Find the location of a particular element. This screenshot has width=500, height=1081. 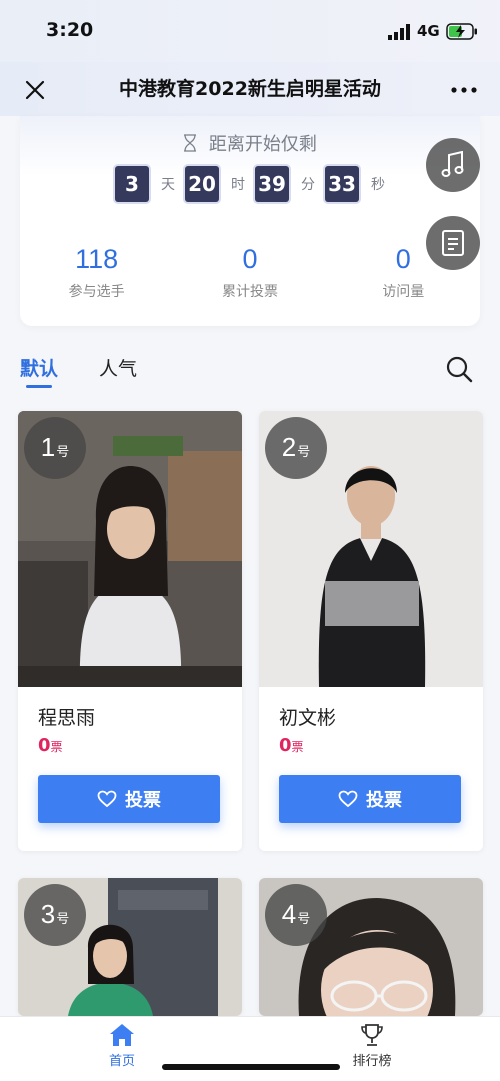

battery-charging-icon is located at coordinates (461, 31).